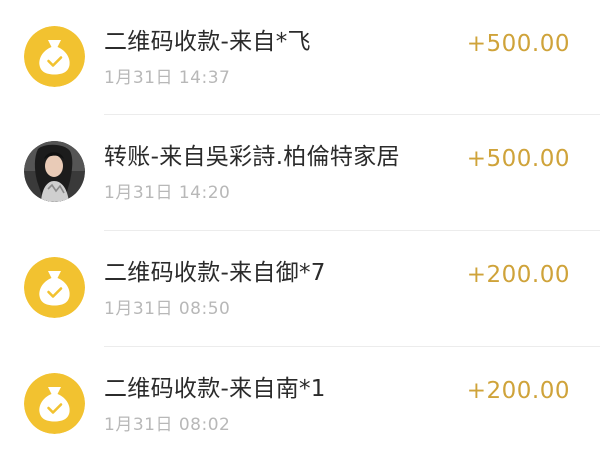 The width and height of the screenshot is (600, 452). Describe the element at coordinates (54, 171) in the screenshot. I see `user-avatar` at that location.